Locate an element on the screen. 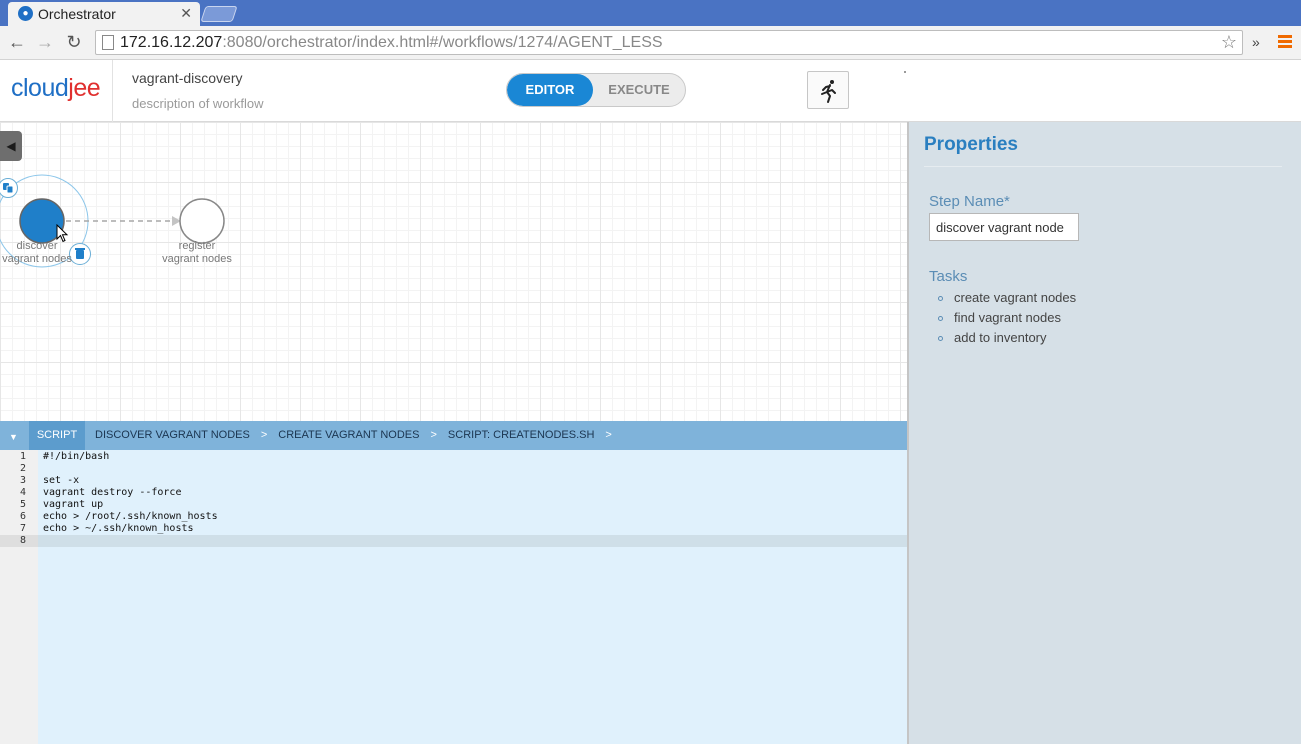 Image resolution: width=1301 pixels, height=744 pixels. tab-script: SCRIPT is located at coordinates (57, 435).